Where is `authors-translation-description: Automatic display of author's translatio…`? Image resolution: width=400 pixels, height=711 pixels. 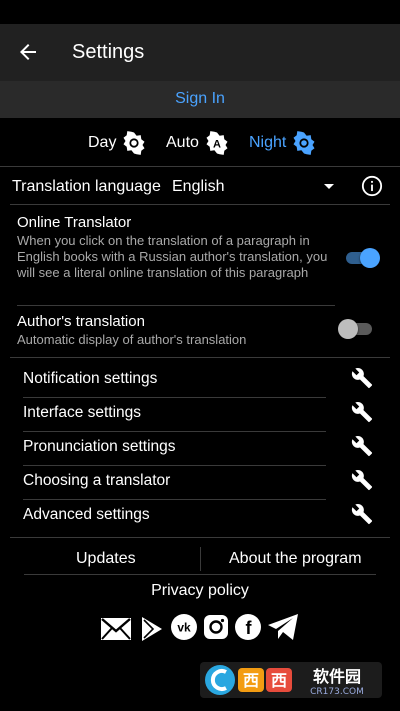 authors-translation-description: Automatic display of author's translatio… is located at coordinates (132, 339).